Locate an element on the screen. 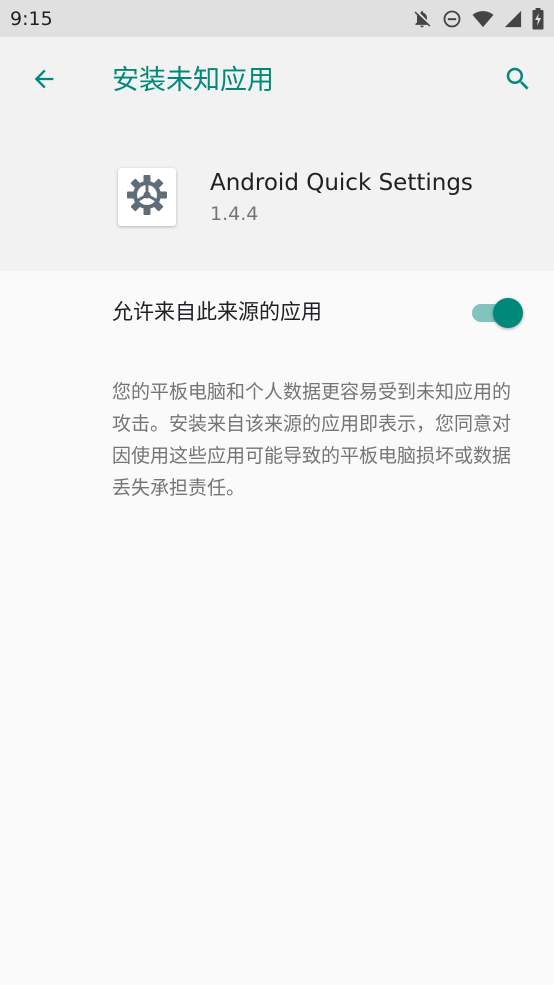  switch-thumb is located at coordinates (508, 313).